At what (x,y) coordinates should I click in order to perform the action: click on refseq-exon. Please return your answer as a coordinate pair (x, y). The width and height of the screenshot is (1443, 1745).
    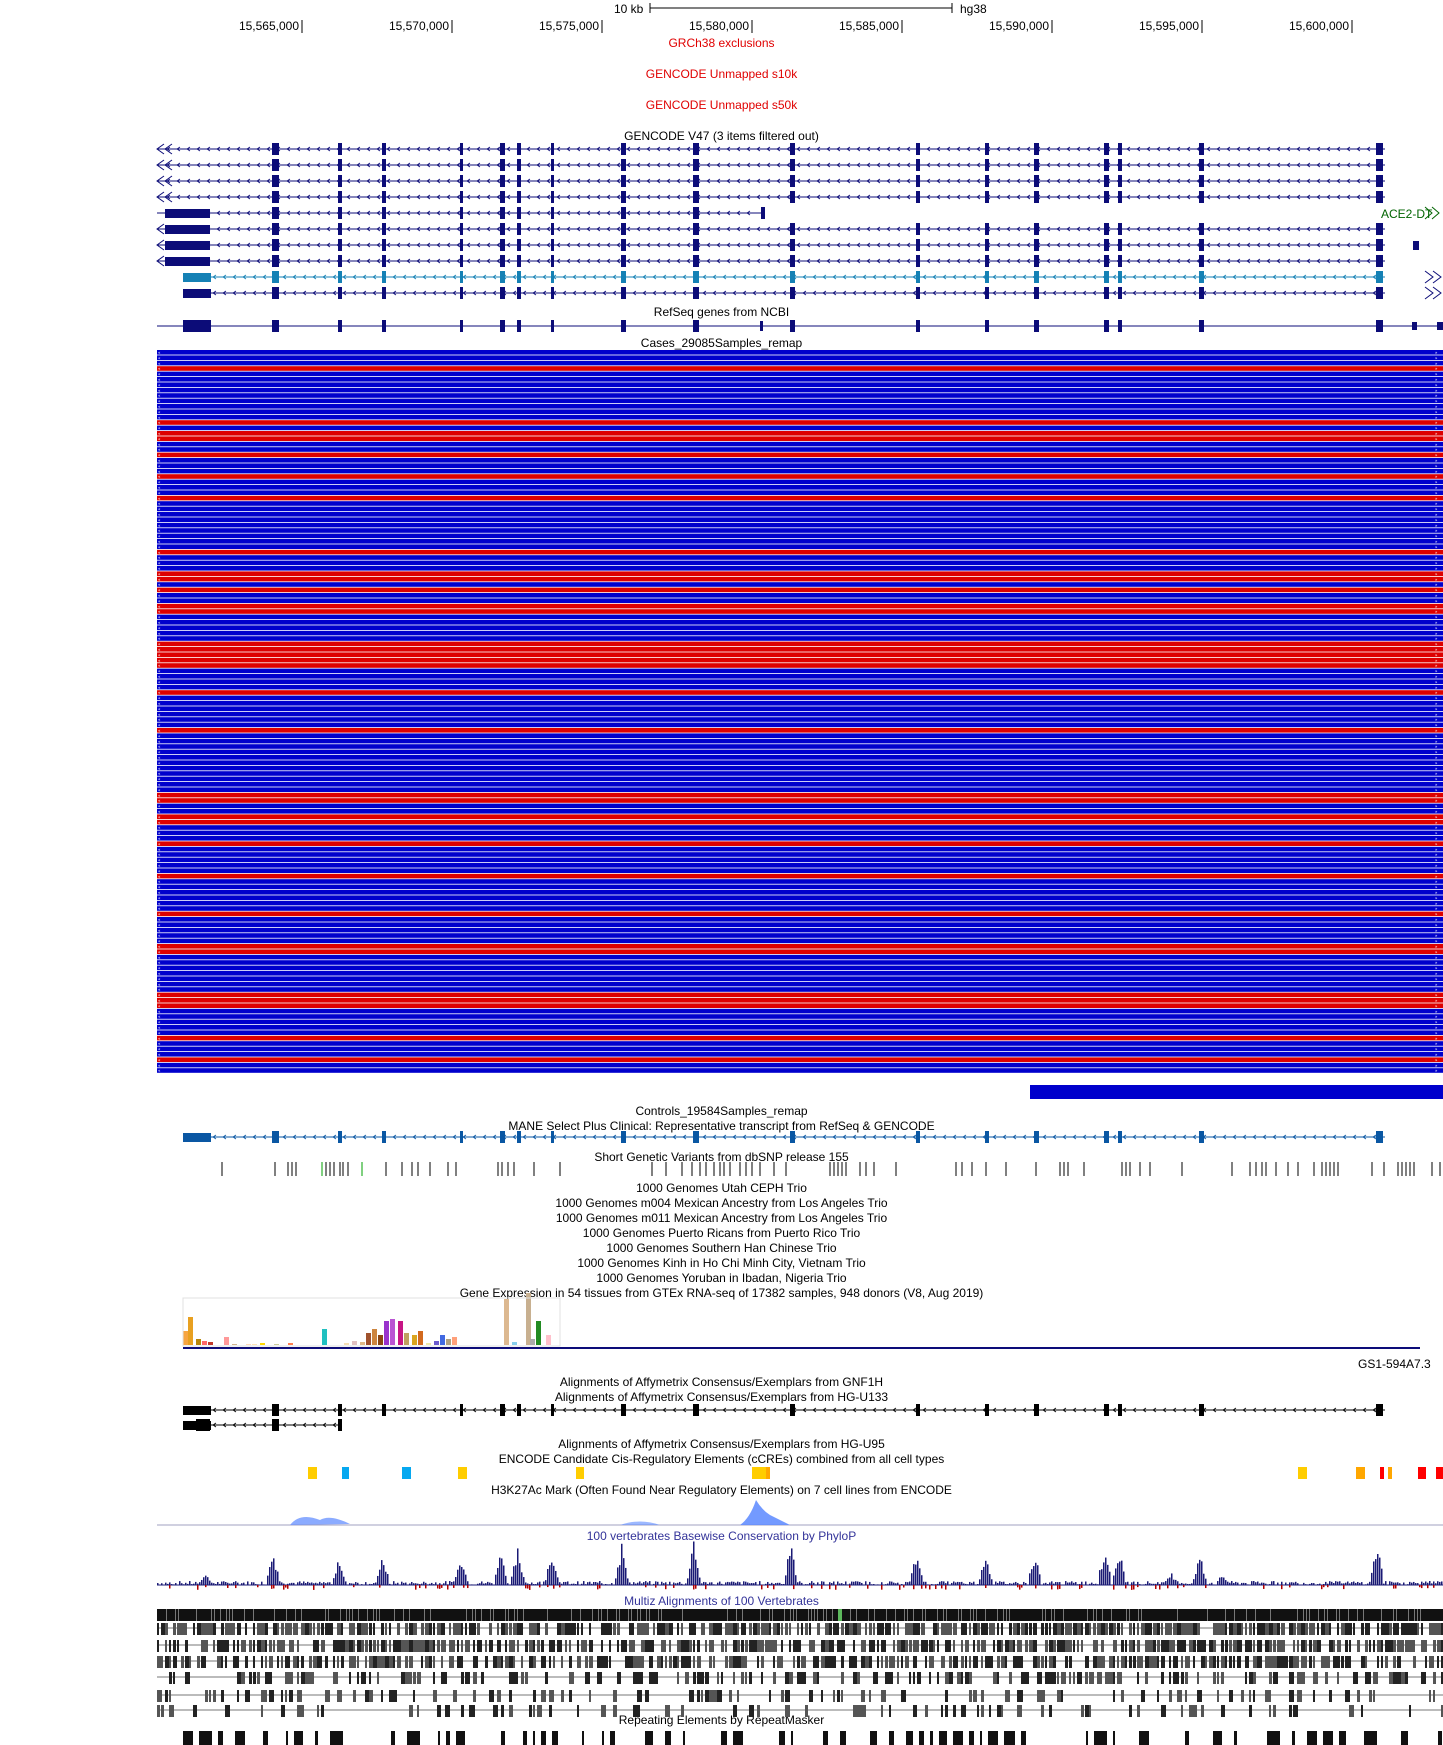
    Looking at the image, I should click on (1120, 326).